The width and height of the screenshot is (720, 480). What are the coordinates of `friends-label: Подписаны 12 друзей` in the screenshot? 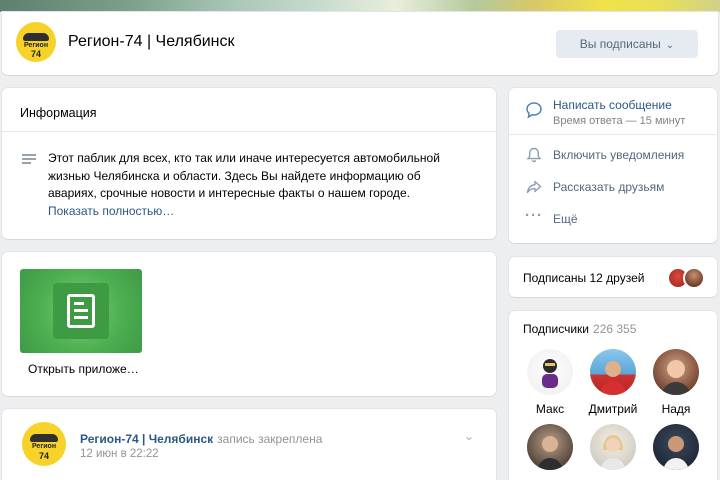 It's located at (584, 278).